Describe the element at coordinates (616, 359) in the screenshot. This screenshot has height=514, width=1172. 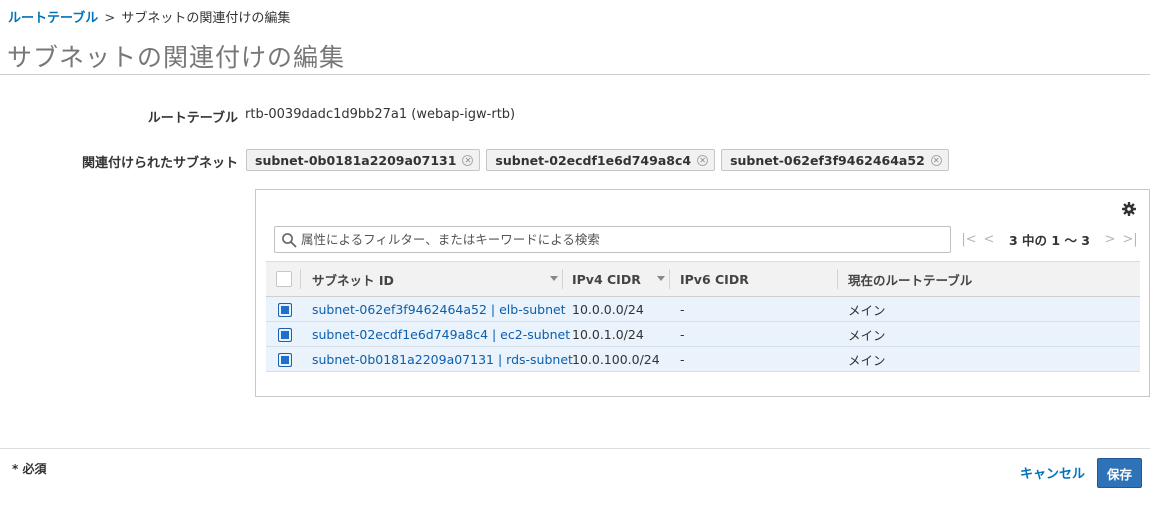
I see `ipv4-cidr-cell: 10.0.100.0/24` at that location.